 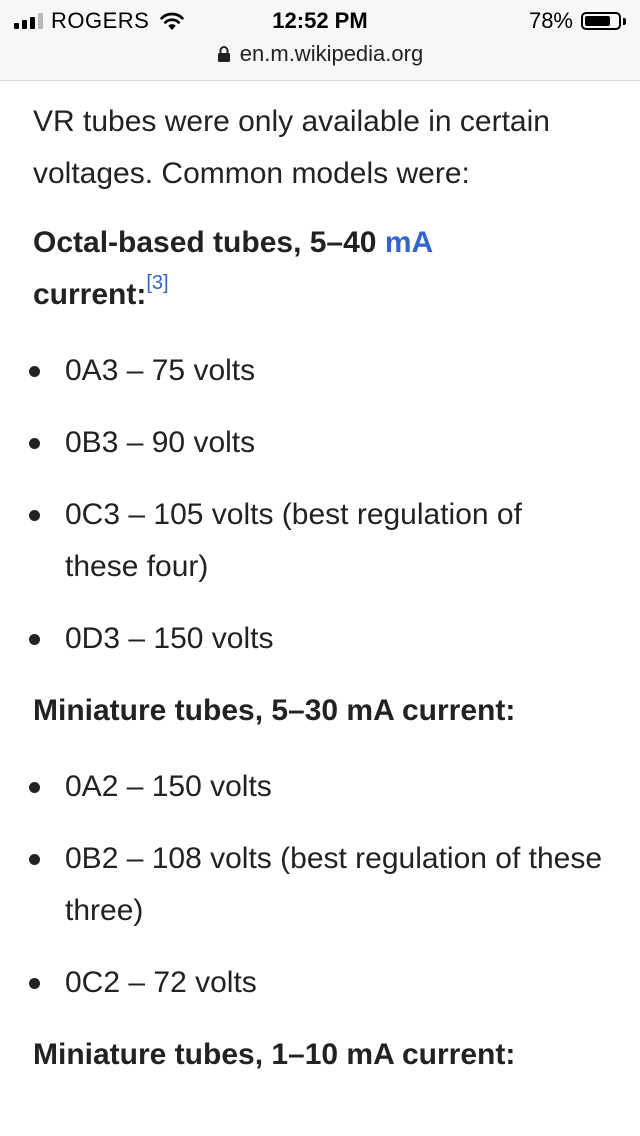 What do you see at coordinates (624, 21) in the screenshot?
I see `battery-cap` at bounding box center [624, 21].